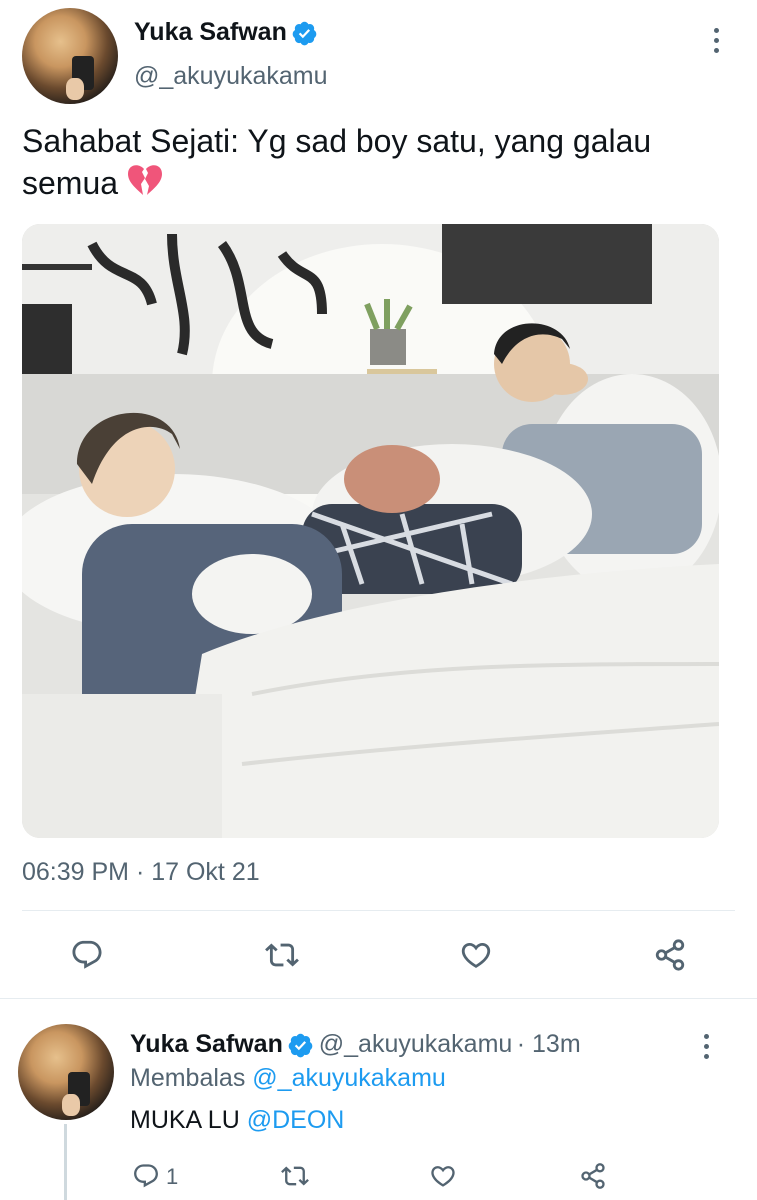  I want to click on reply-author-handle: @_akuyukakamu, so click(416, 1044).